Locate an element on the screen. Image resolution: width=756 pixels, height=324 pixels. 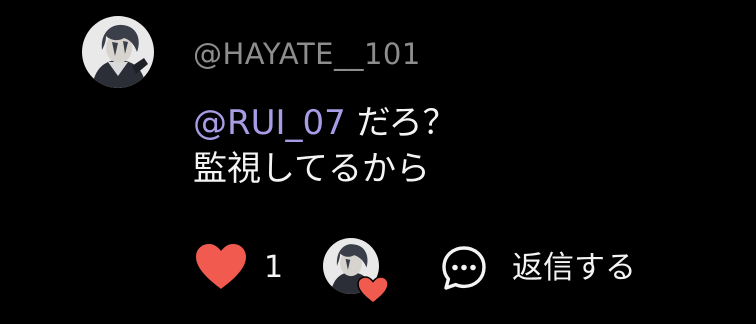
reply-label: 返信する is located at coordinates (574, 268).